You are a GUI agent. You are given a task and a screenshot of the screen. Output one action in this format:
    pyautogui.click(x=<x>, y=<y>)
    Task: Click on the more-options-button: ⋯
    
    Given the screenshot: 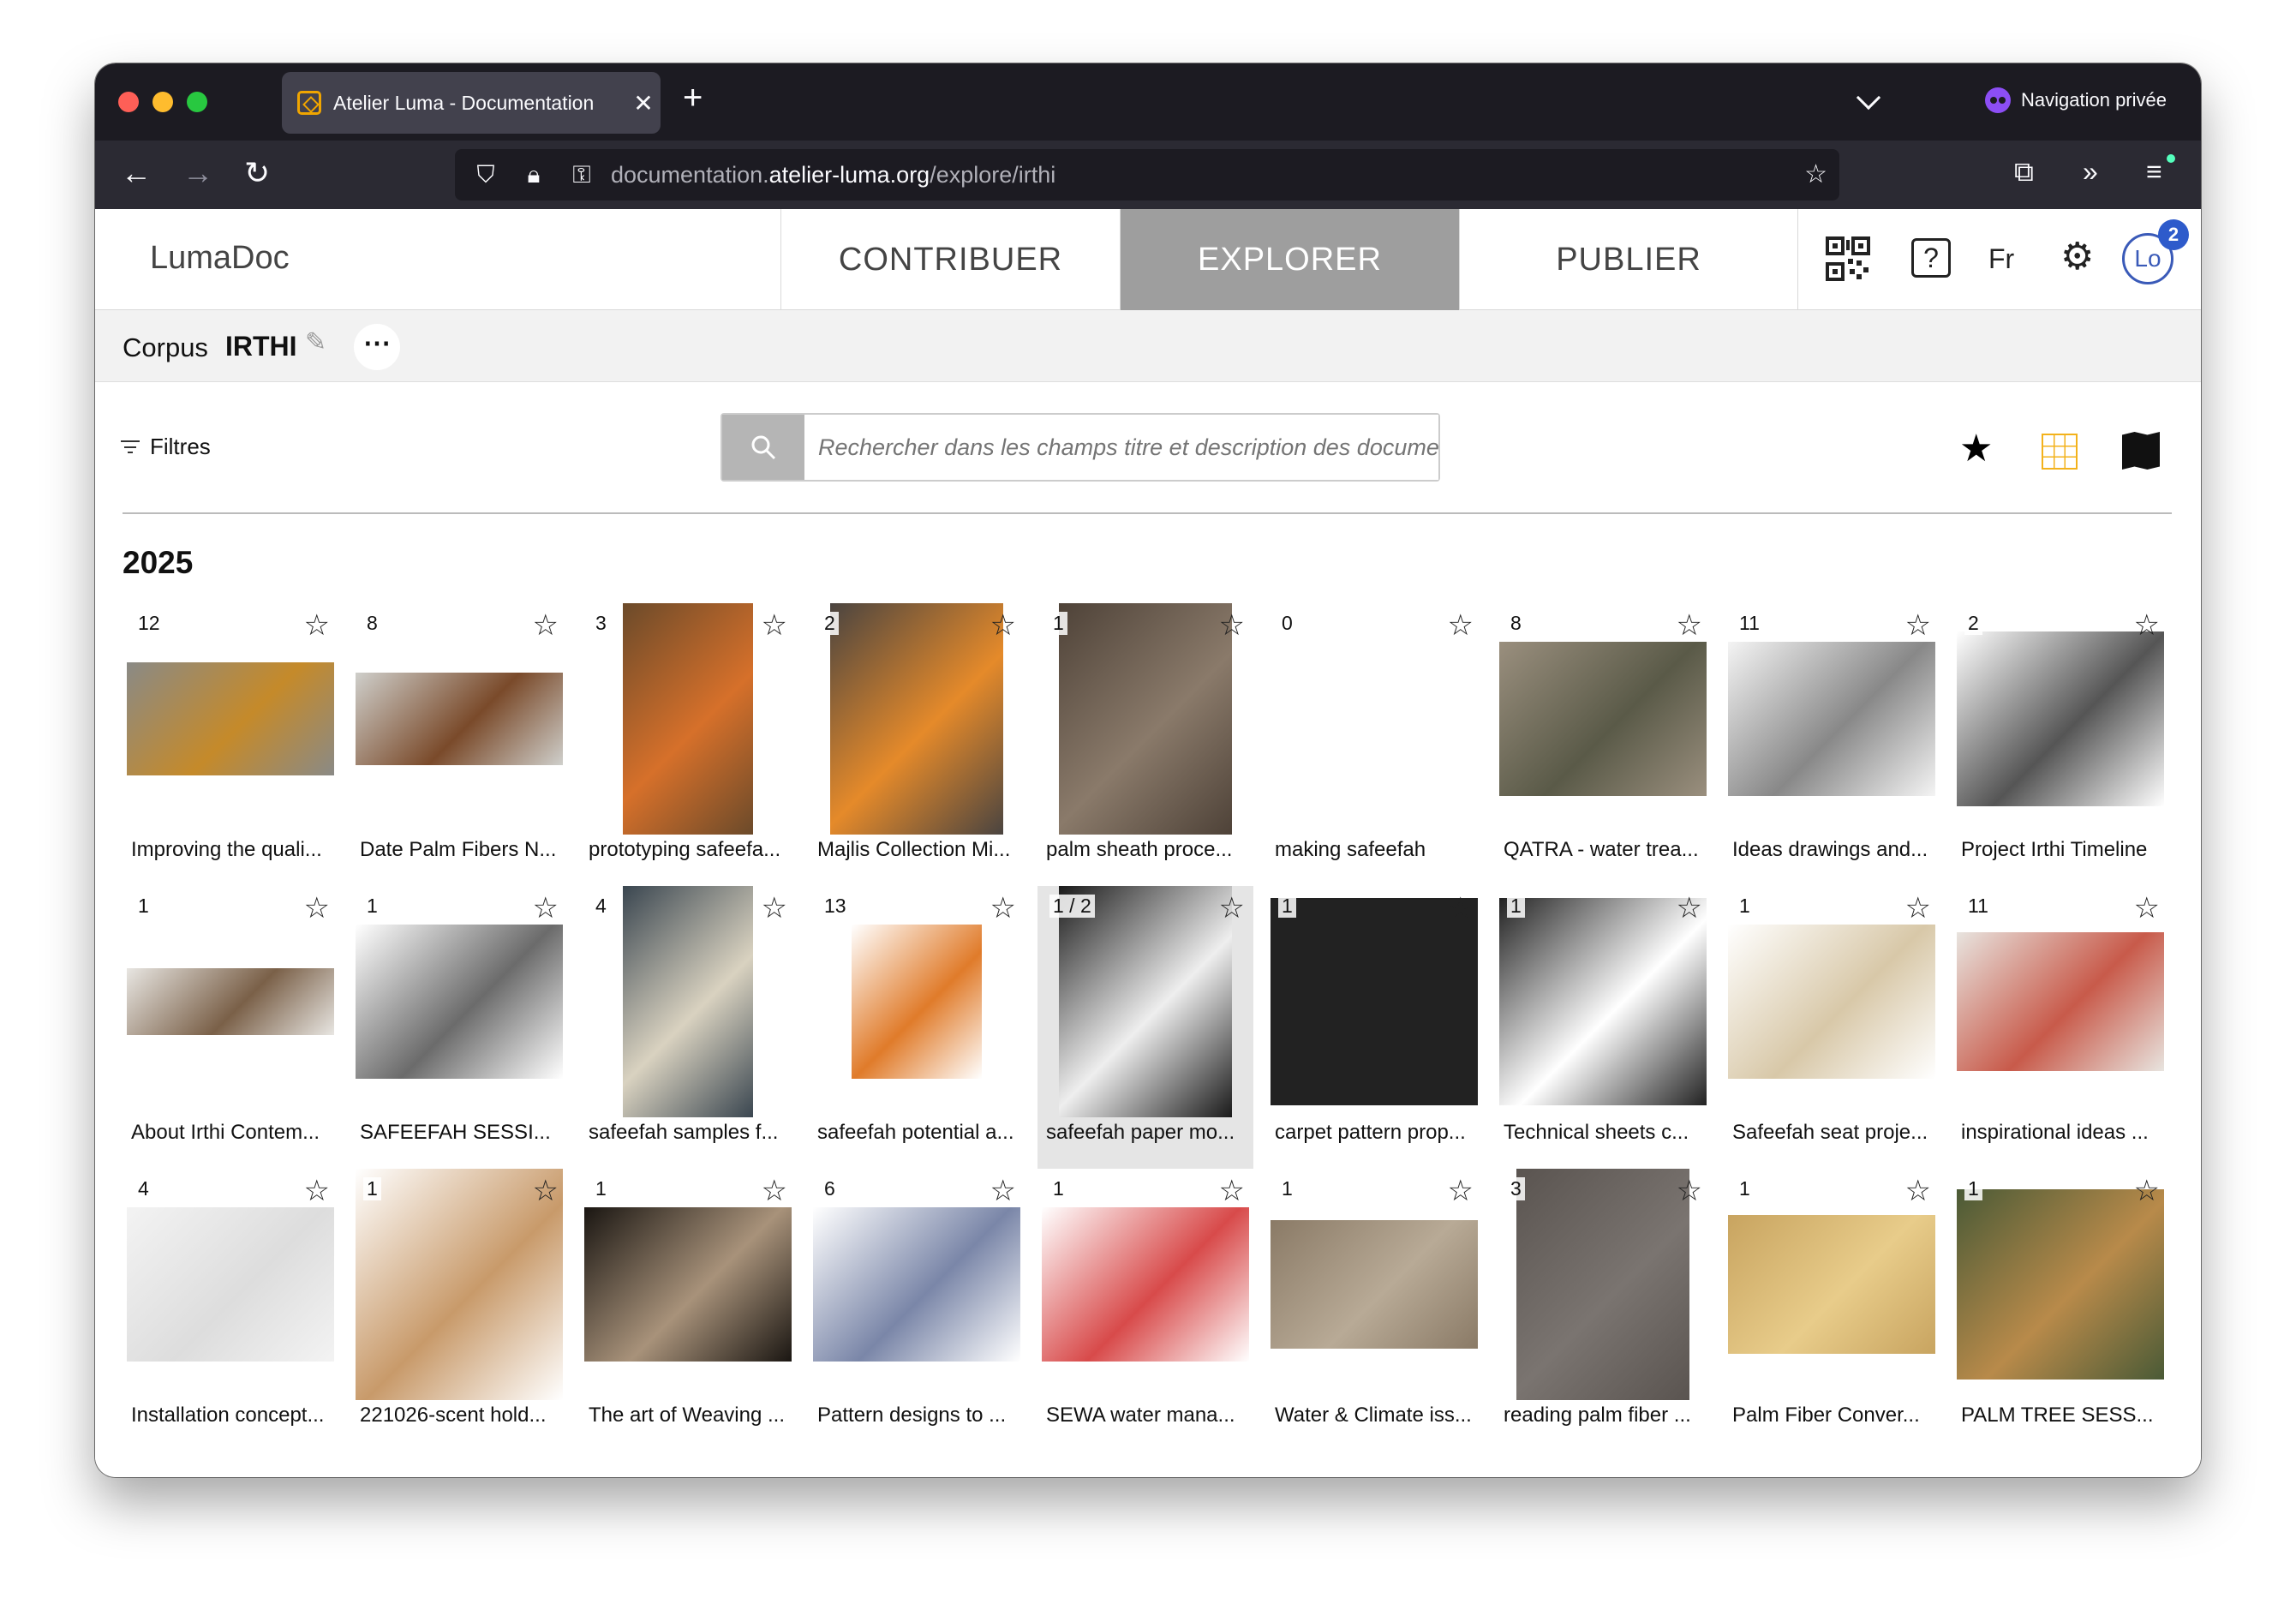 What is the action you would take?
    pyautogui.click(x=377, y=347)
    